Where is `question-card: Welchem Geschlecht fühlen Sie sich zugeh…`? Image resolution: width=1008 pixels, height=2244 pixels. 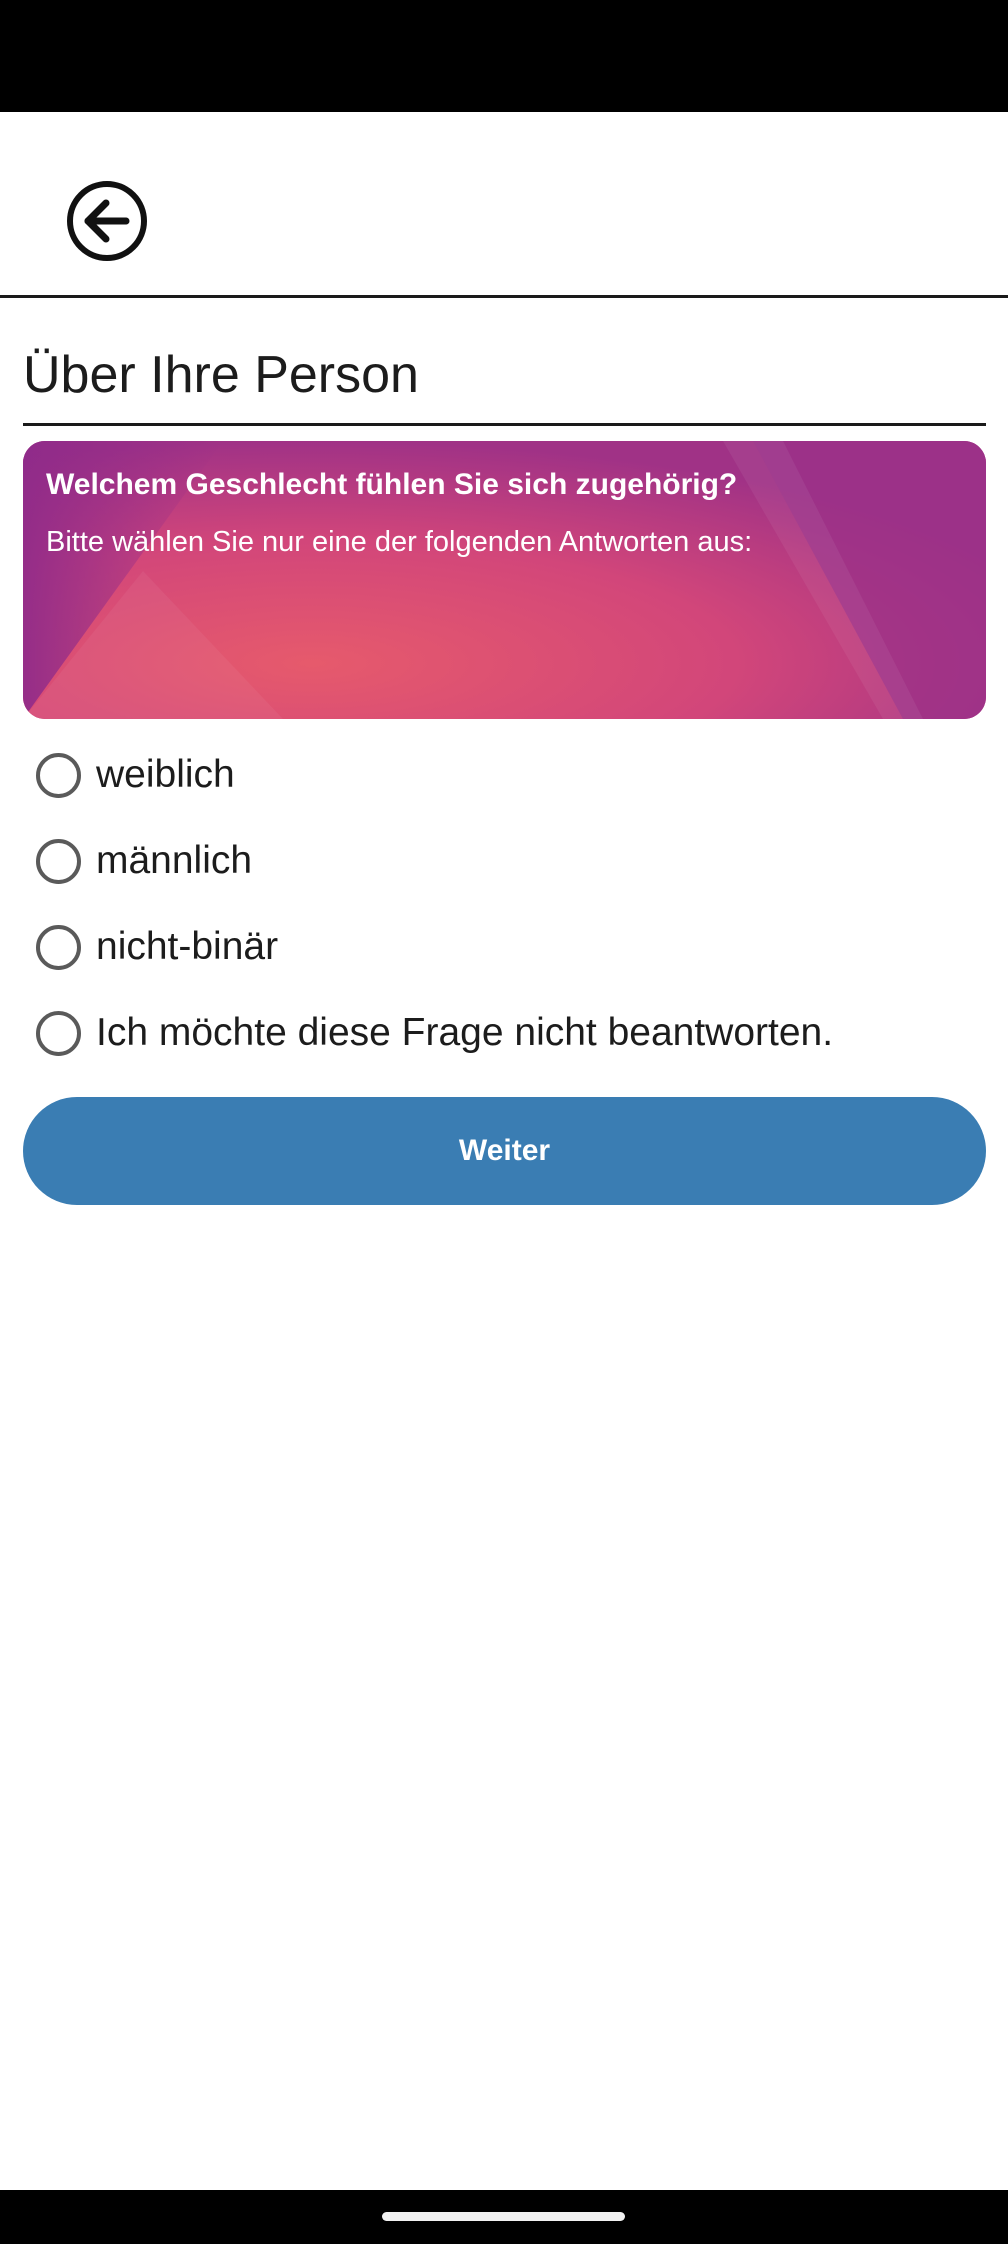 question-card: Welchem Geschlecht fühlen Sie sich zugeh… is located at coordinates (504, 580).